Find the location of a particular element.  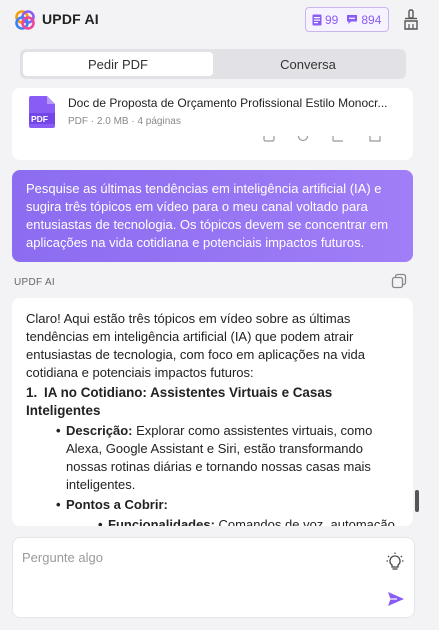

chat-quota: 894 is located at coordinates (363, 20).